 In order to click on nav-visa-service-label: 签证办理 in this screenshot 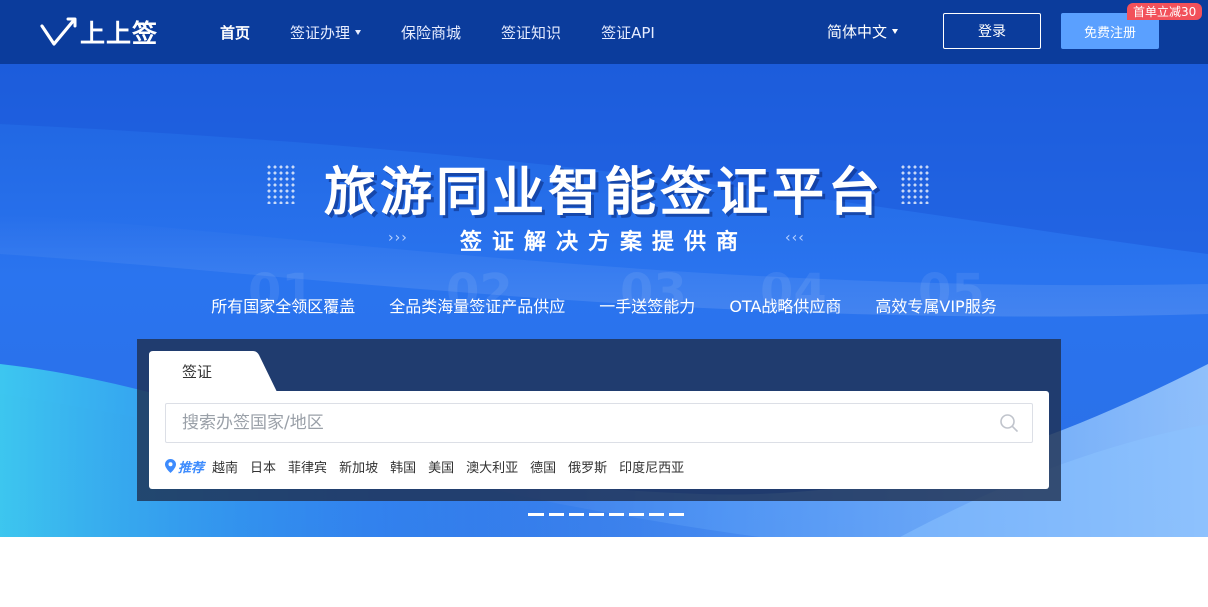, I will do `click(320, 32)`.